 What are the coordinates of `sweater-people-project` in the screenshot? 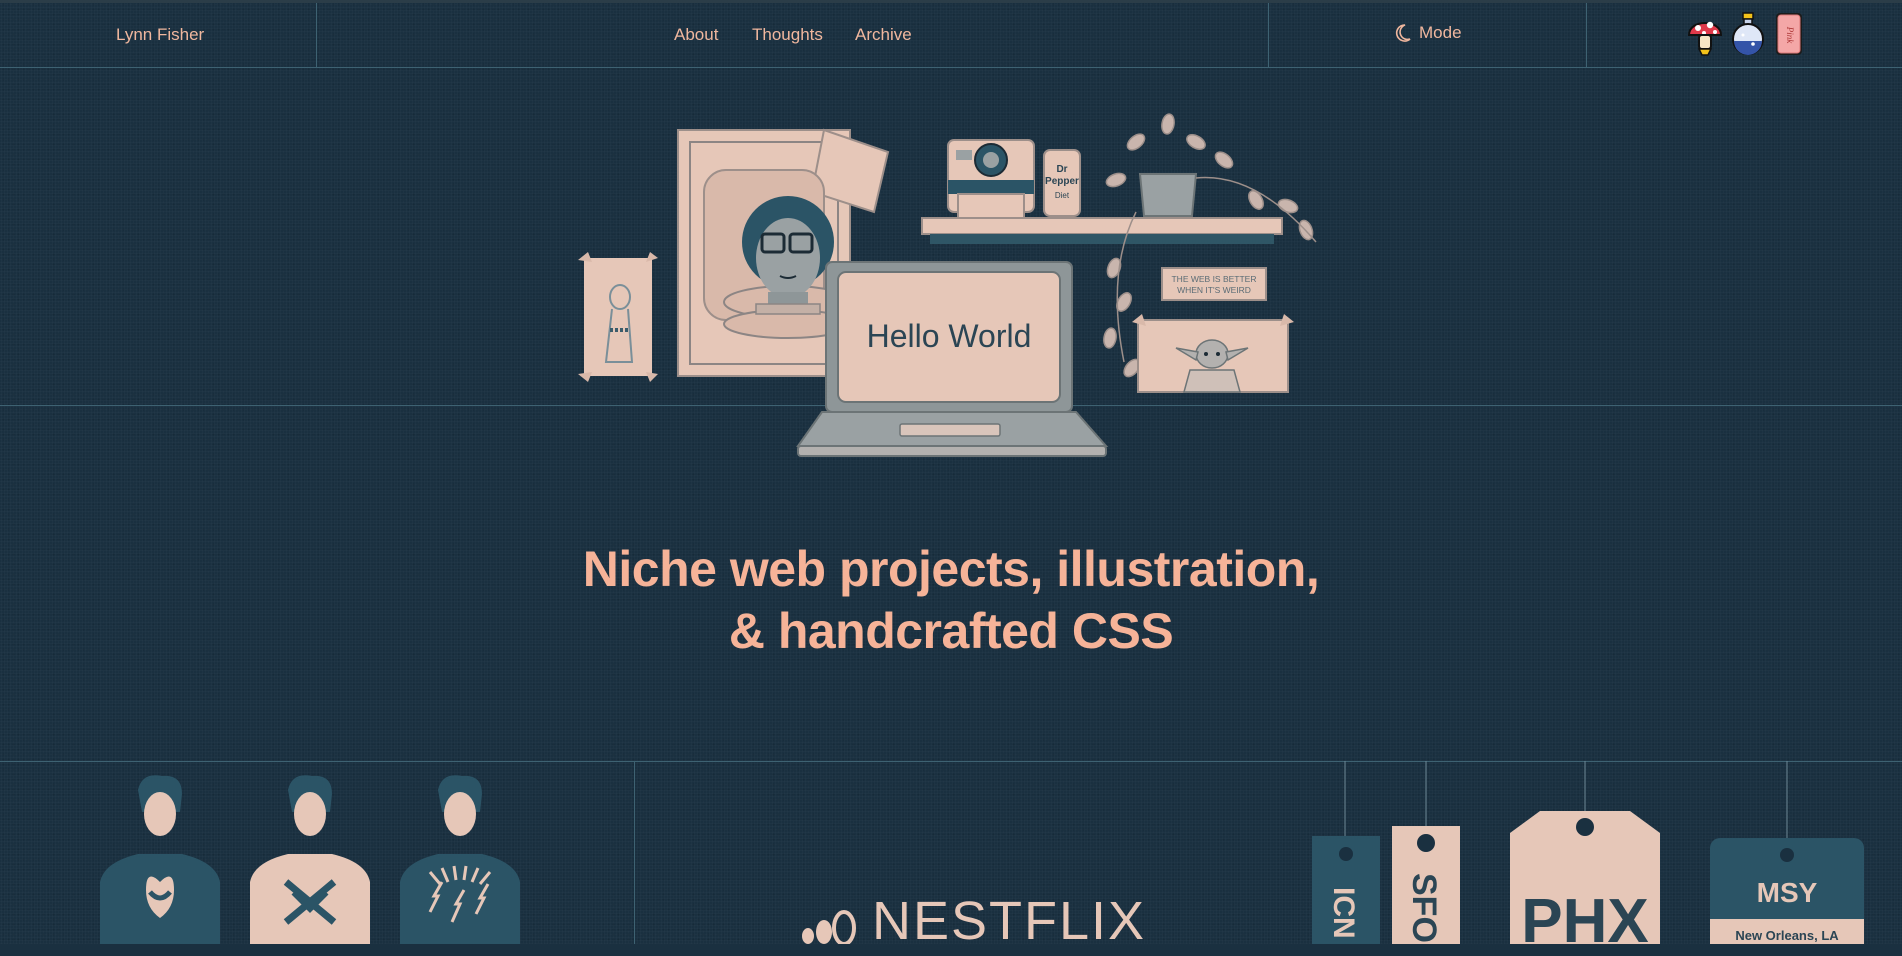 It's located at (320, 858).